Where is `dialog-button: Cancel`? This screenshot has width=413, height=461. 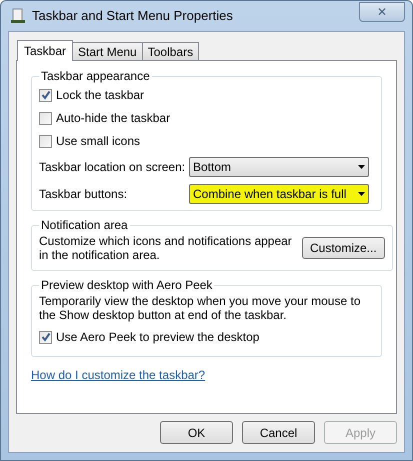 dialog-button: Cancel is located at coordinates (278, 432).